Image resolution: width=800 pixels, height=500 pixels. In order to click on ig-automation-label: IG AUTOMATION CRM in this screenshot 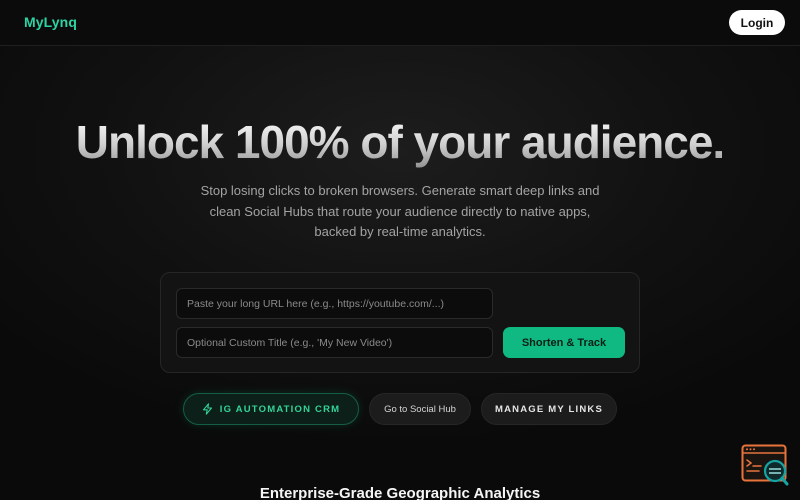, I will do `click(280, 409)`.